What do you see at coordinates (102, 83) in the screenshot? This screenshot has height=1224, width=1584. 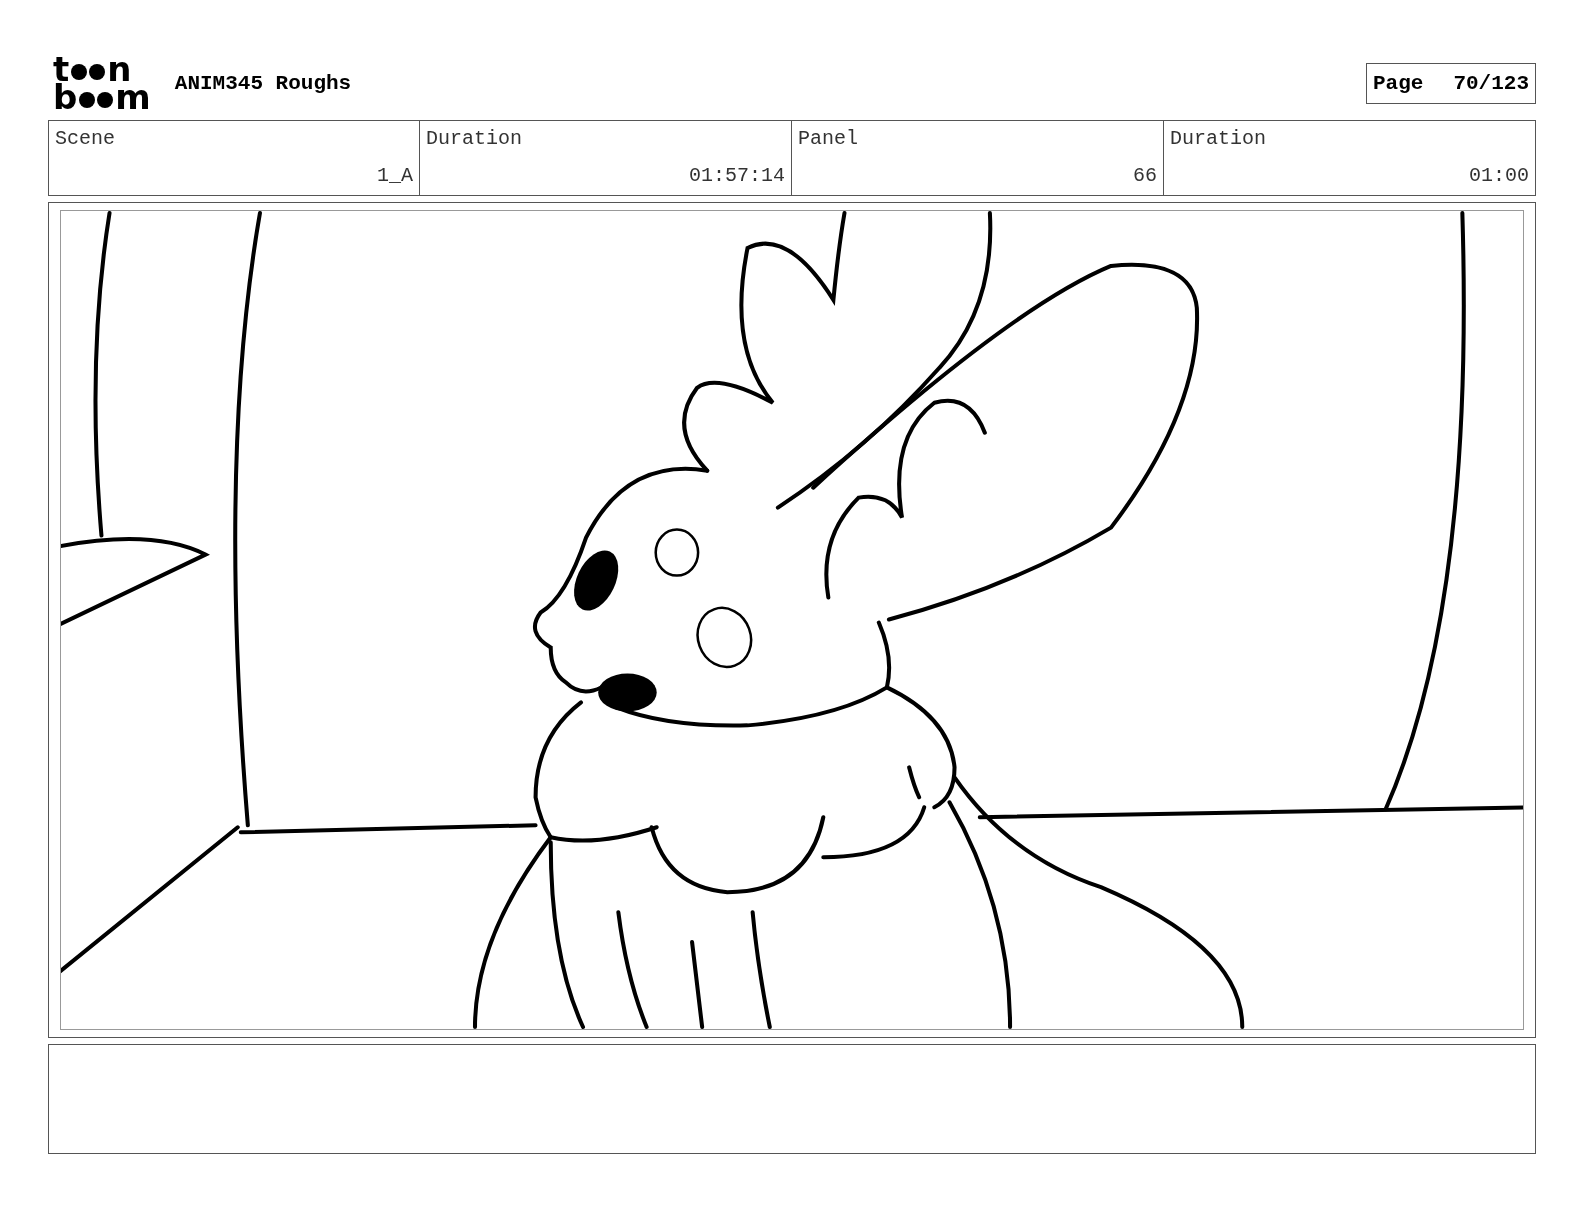 I see `logo: t n b m` at bounding box center [102, 83].